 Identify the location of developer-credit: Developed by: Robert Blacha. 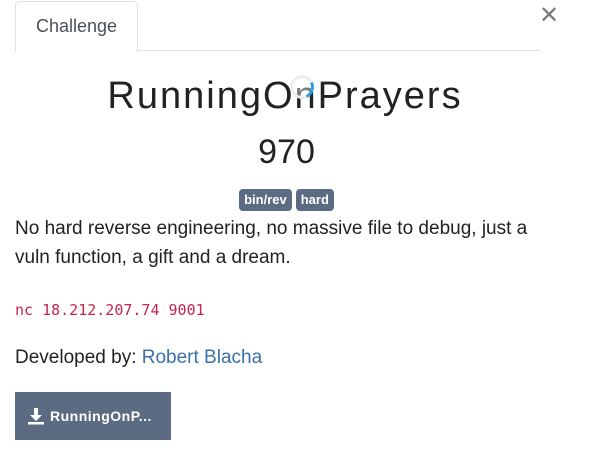
(138, 358).